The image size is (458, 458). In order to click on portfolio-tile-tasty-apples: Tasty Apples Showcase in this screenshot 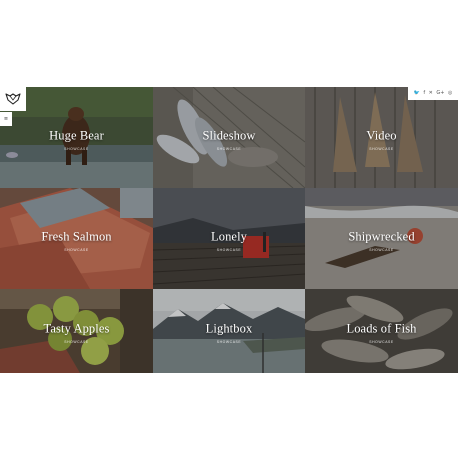, I will do `click(76, 331)`.